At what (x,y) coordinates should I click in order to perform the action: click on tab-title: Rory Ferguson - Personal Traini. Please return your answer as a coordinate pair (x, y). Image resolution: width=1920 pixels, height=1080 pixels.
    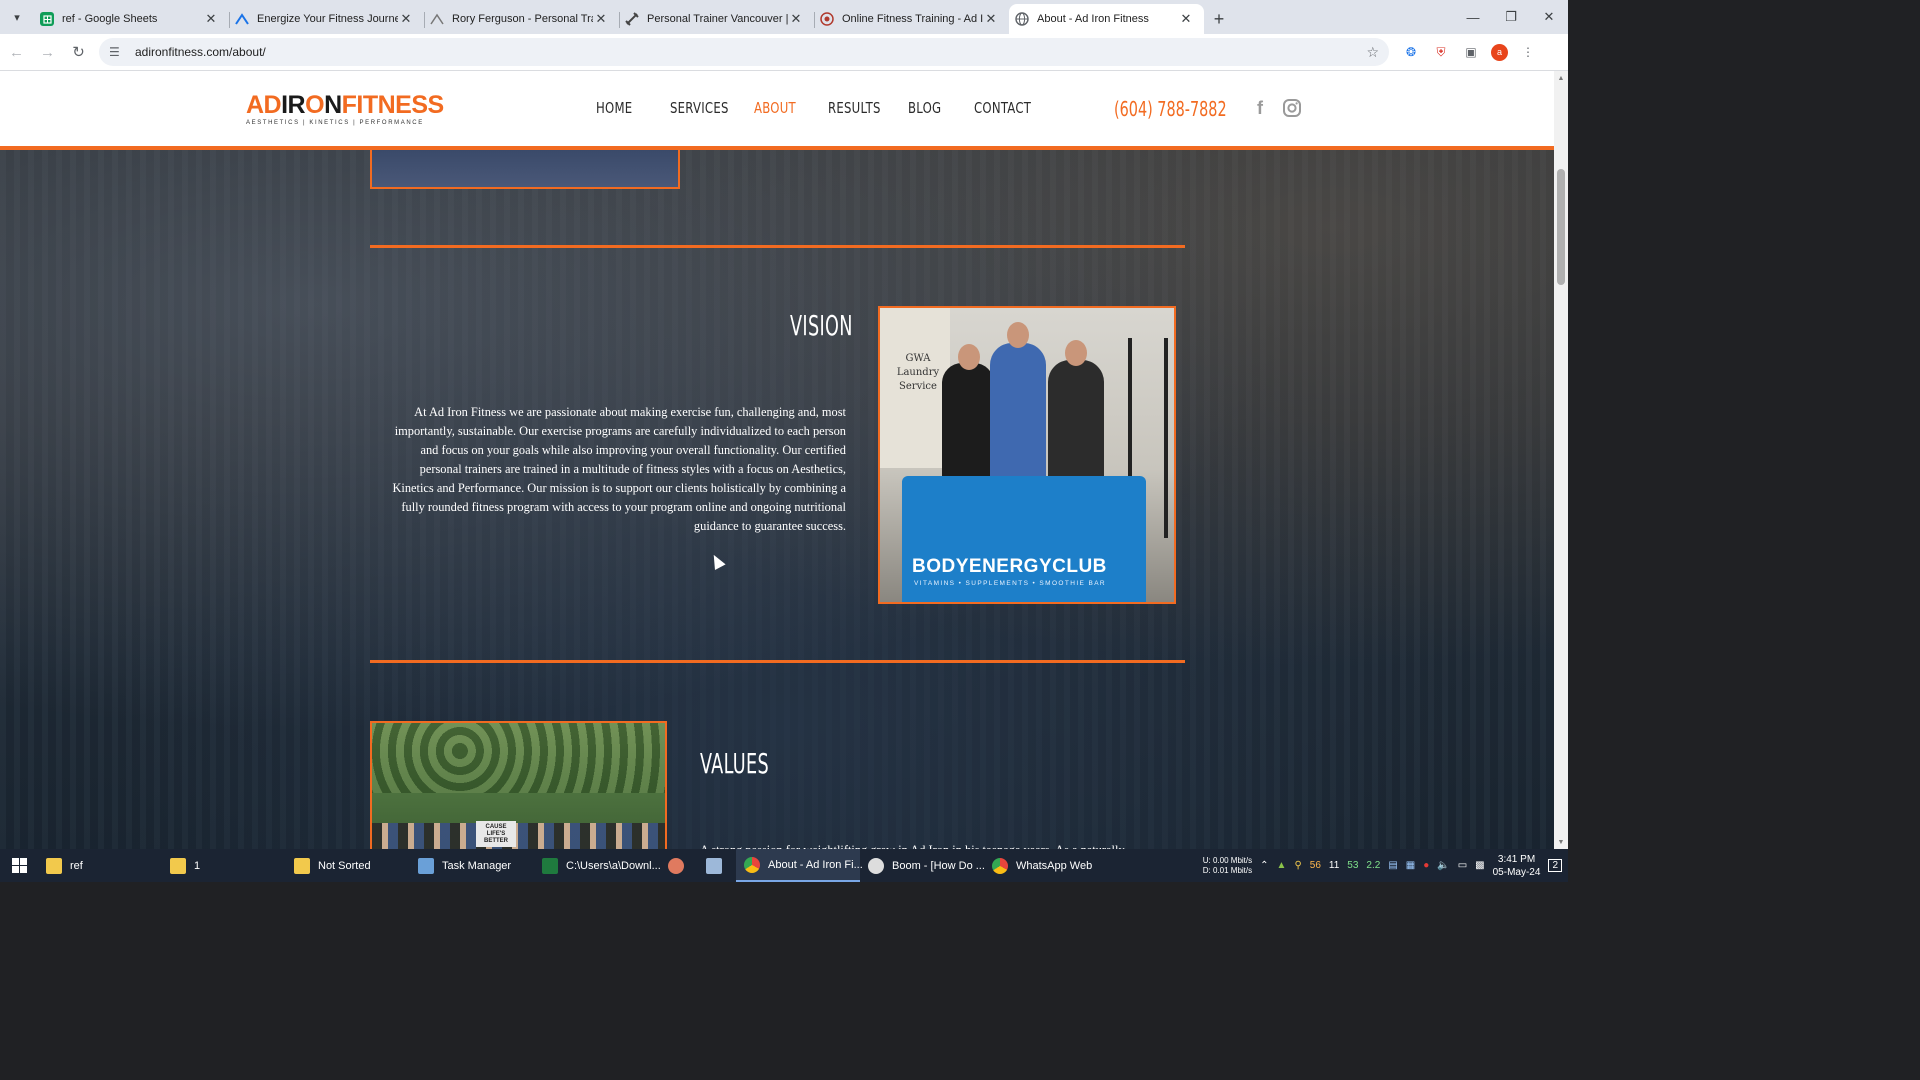
    Looking at the image, I should click on (522, 19).